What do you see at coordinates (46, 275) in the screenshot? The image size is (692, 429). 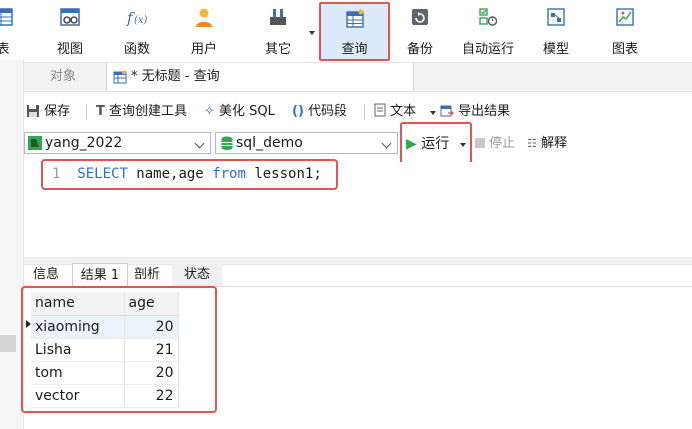 I see `tab-info: 信息` at bounding box center [46, 275].